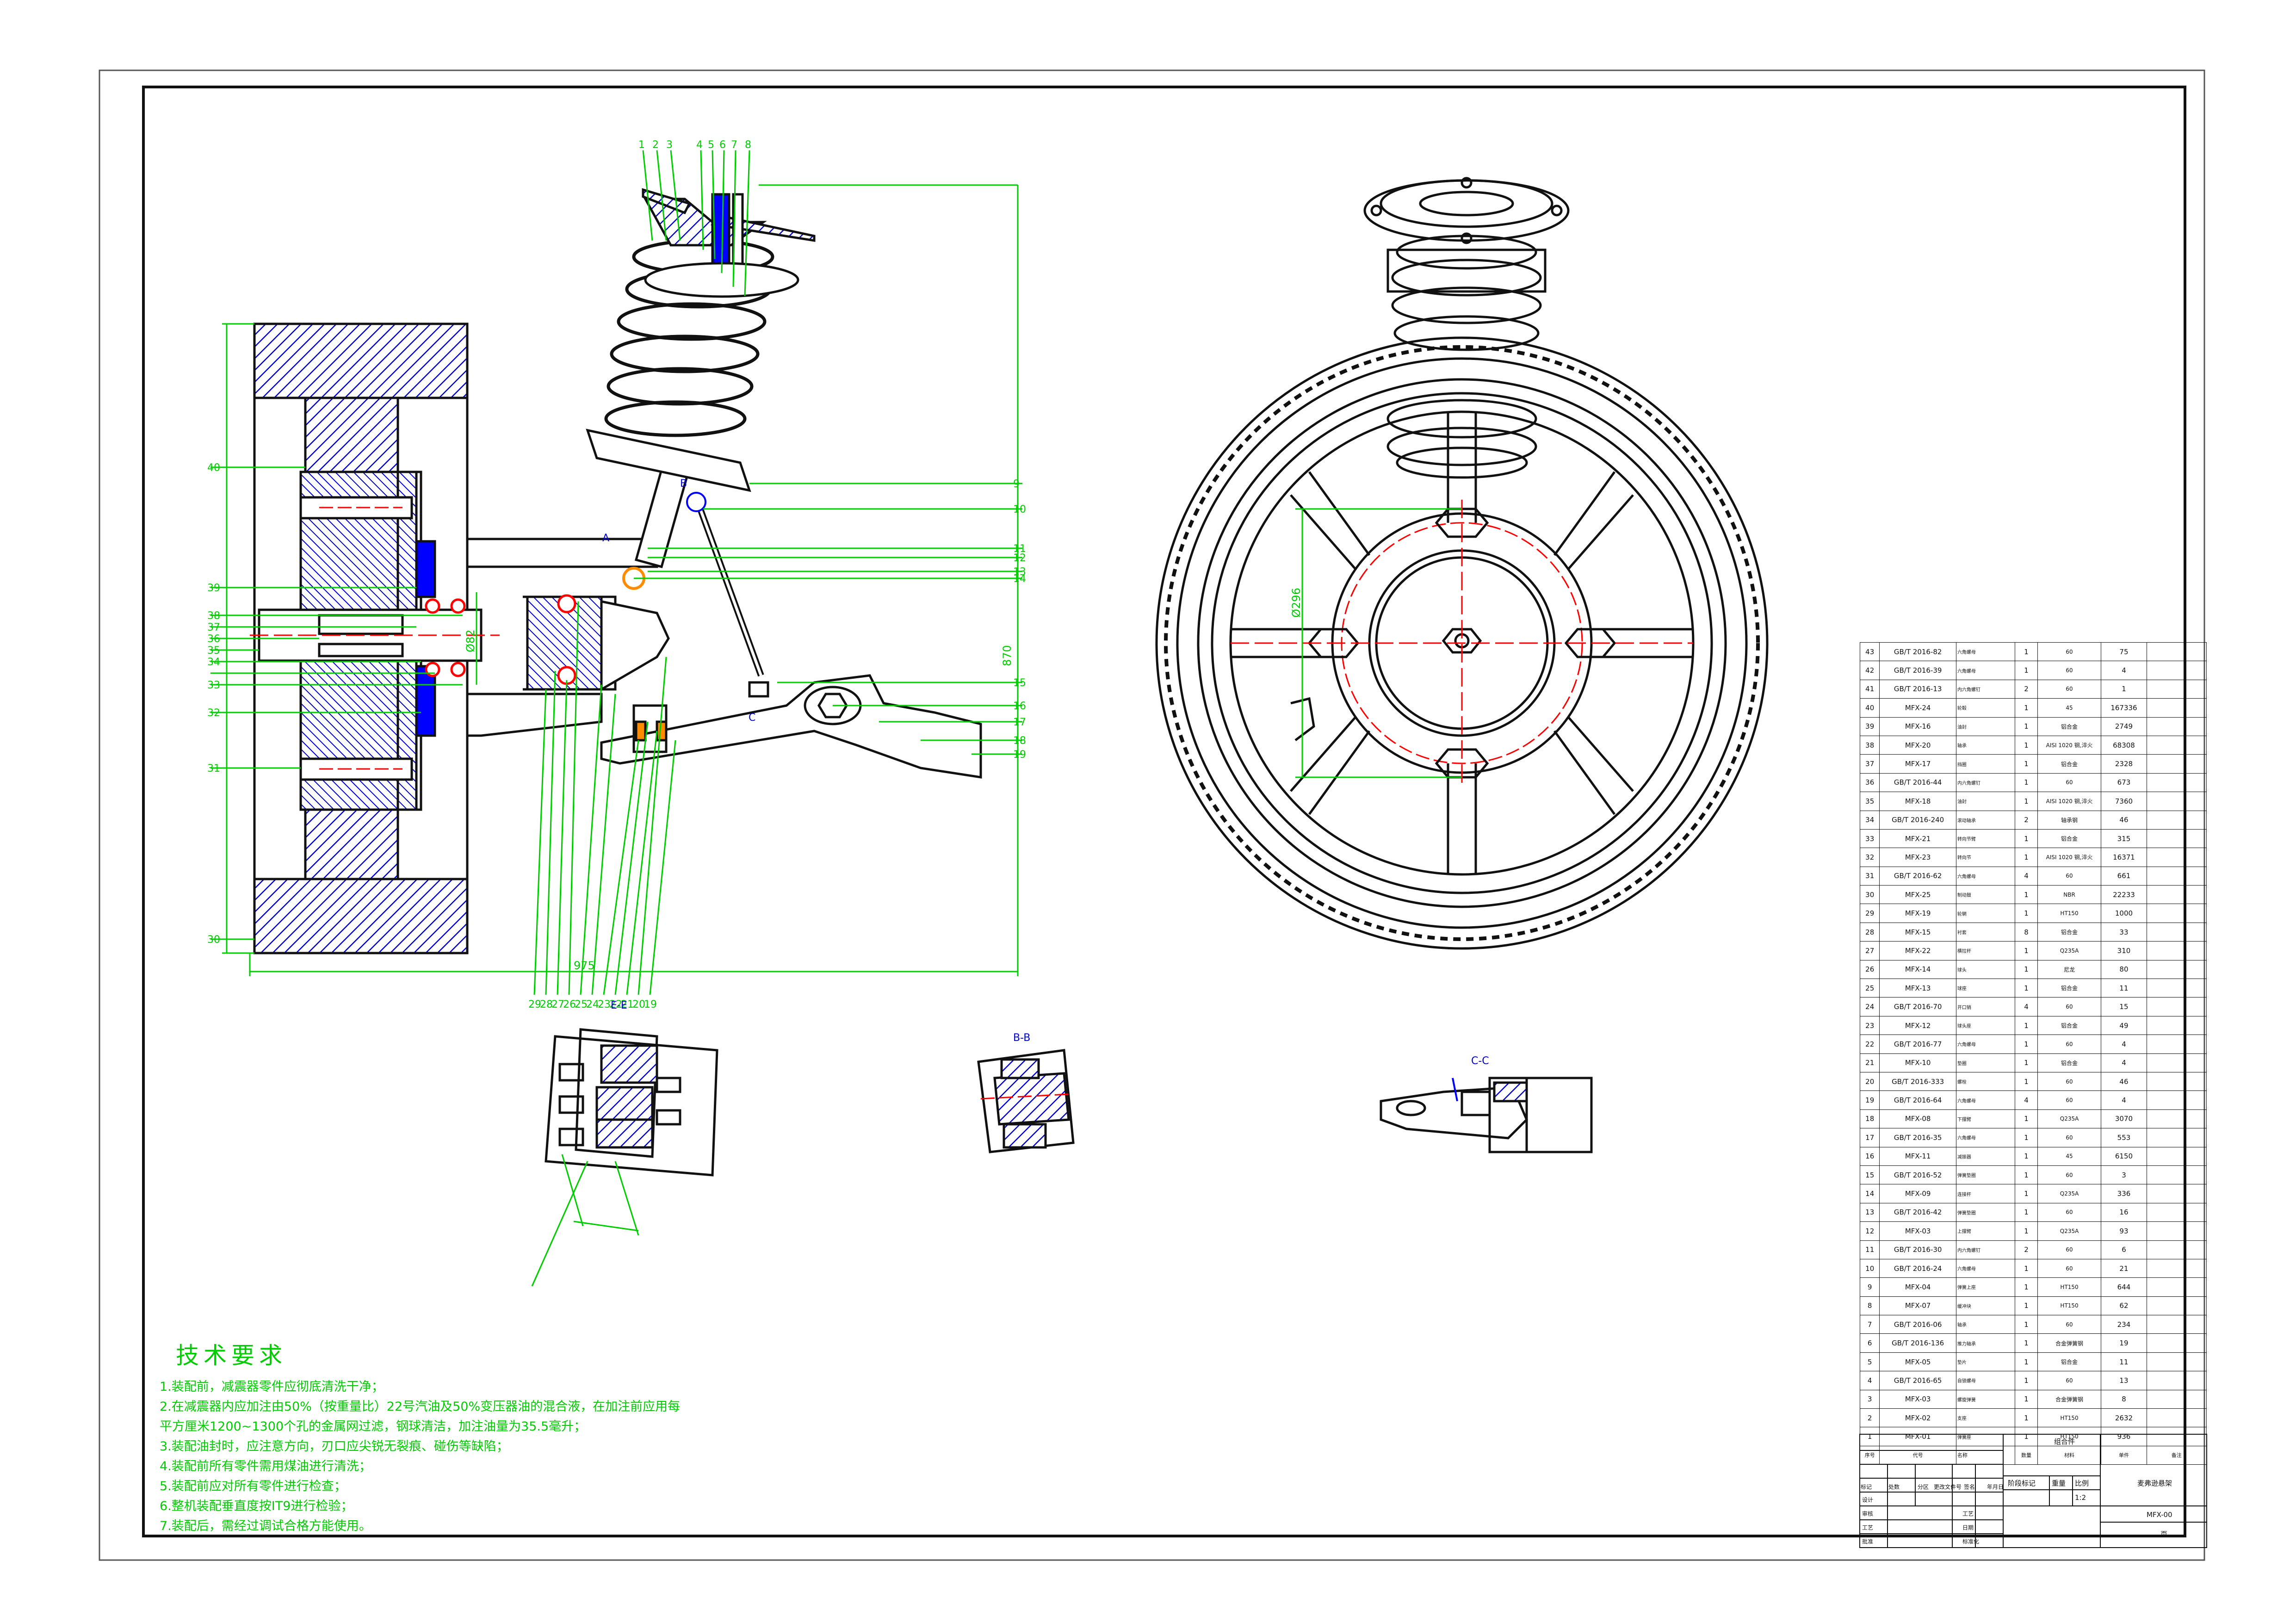 The height and width of the screenshot is (1623, 2296). What do you see at coordinates (213, 616) in the screenshot?
I see `balloon-38: 38` at bounding box center [213, 616].